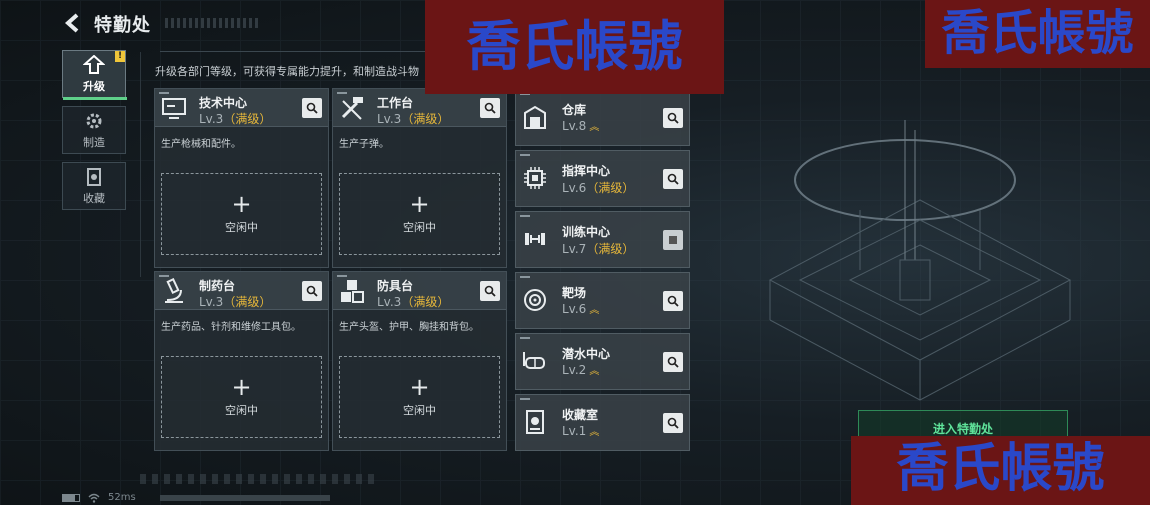  What do you see at coordinates (598, 188) in the screenshot?
I see `facility-level: Lv.6（满级）` at bounding box center [598, 188].